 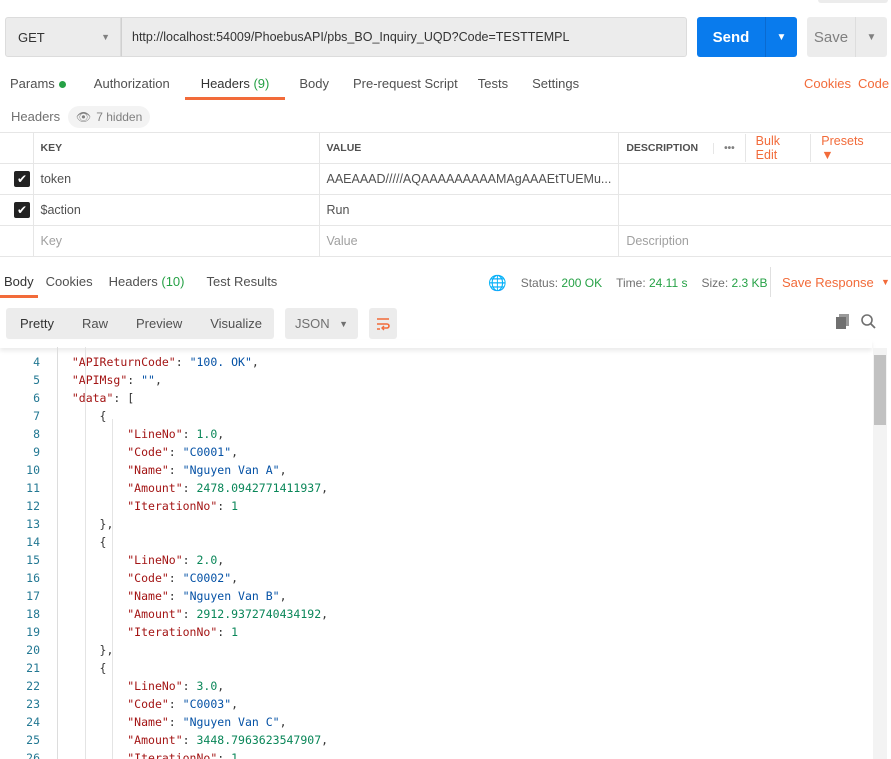 What do you see at coordinates (830, 282) in the screenshot?
I see `save-response-button: Save Response ▼` at bounding box center [830, 282].